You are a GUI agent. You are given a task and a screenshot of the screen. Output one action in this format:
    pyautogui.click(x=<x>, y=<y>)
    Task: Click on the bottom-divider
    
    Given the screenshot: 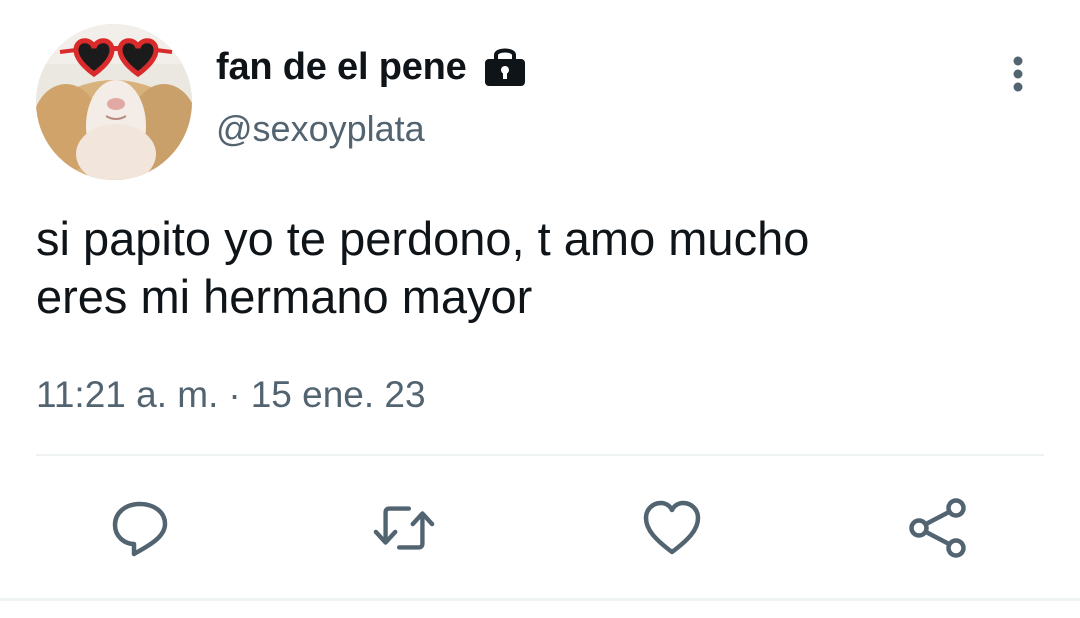 What is the action you would take?
    pyautogui.click(x=540, y=599)
    